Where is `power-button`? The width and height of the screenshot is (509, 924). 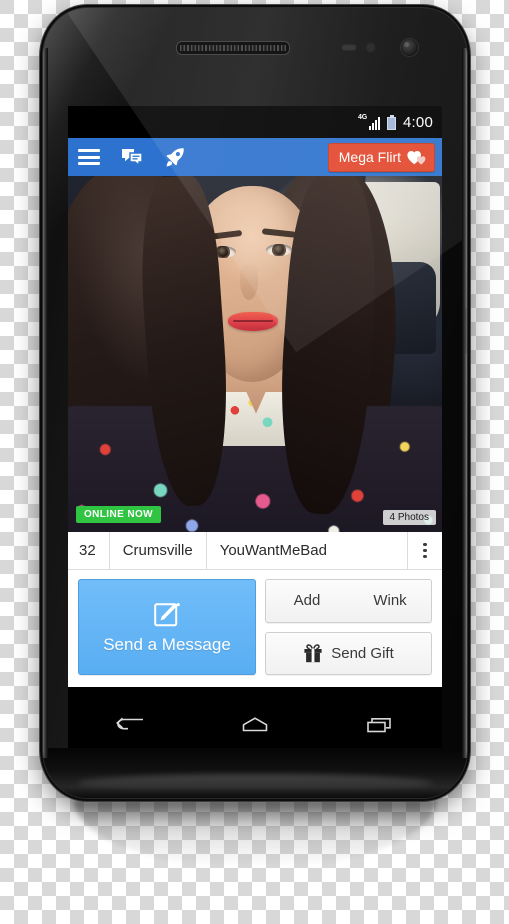
power-button is located at coordinates (466, 331).